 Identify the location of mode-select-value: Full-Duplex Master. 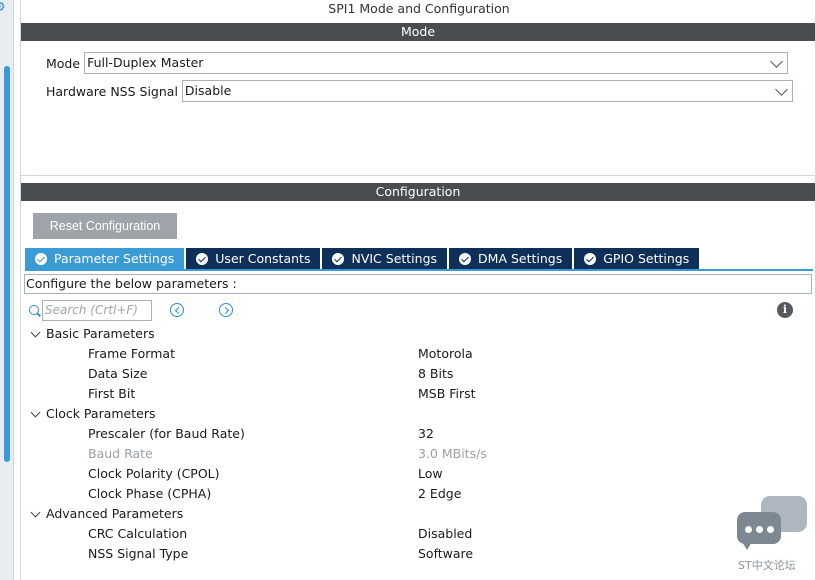
(145, 62).